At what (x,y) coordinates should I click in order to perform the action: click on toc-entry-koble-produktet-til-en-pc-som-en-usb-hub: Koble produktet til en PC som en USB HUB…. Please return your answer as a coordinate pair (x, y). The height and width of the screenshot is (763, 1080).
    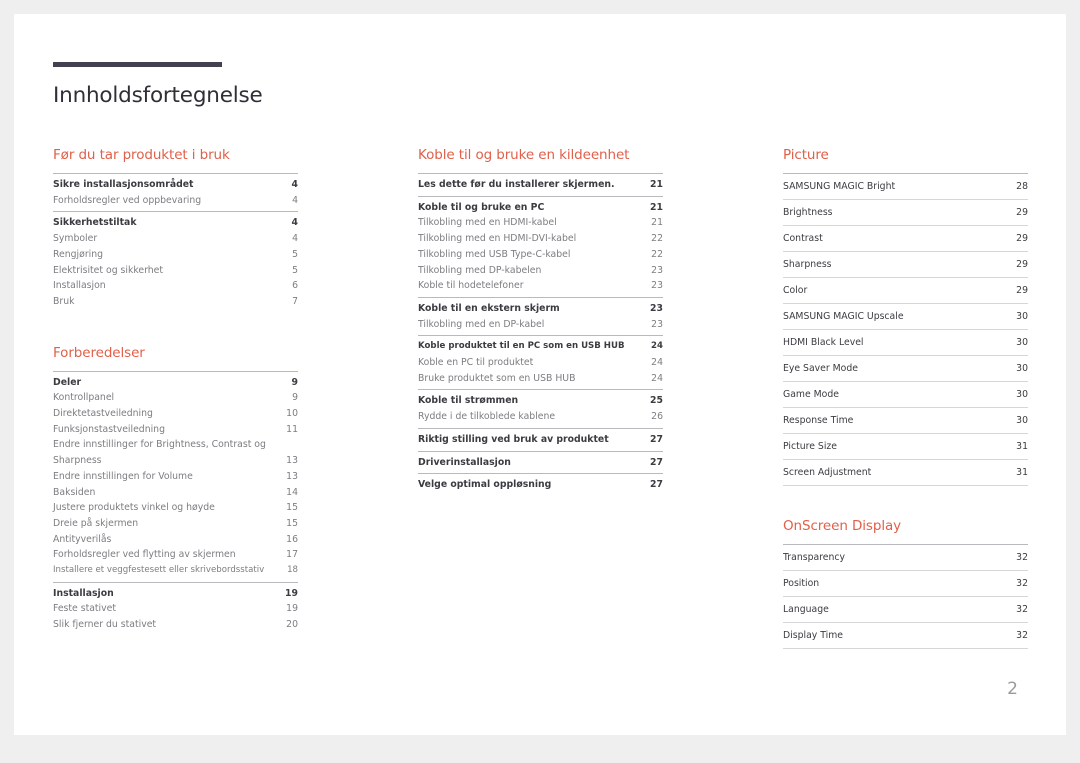
    Looking at the image, I should click on (540, 347).